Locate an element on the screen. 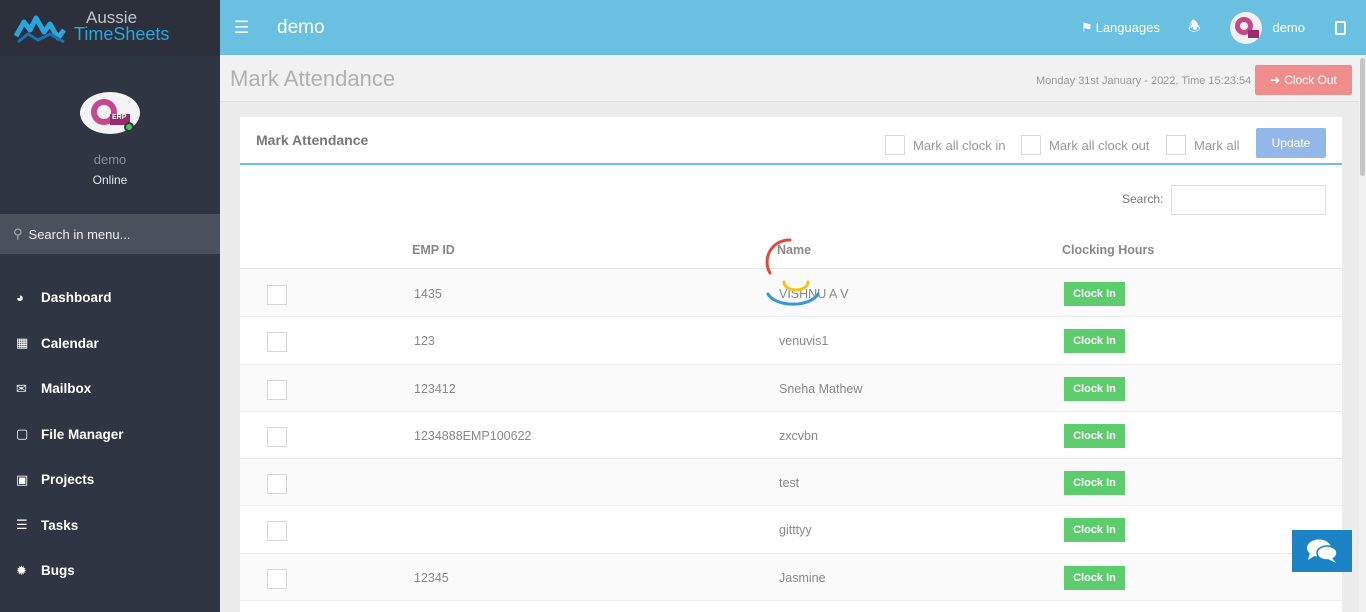 The image size is (1366, 612). hamburger-menu-icon: ☰ is located at coordinates (244, 28).